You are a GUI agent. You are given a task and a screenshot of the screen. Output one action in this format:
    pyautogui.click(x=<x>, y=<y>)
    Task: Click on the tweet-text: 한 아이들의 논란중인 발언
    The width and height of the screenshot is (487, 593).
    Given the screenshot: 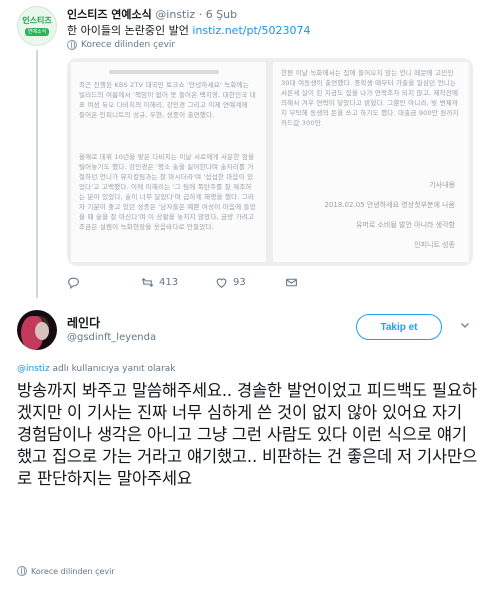 What is the action you would take?
    pyautogui.click(x=130, y=30)
    